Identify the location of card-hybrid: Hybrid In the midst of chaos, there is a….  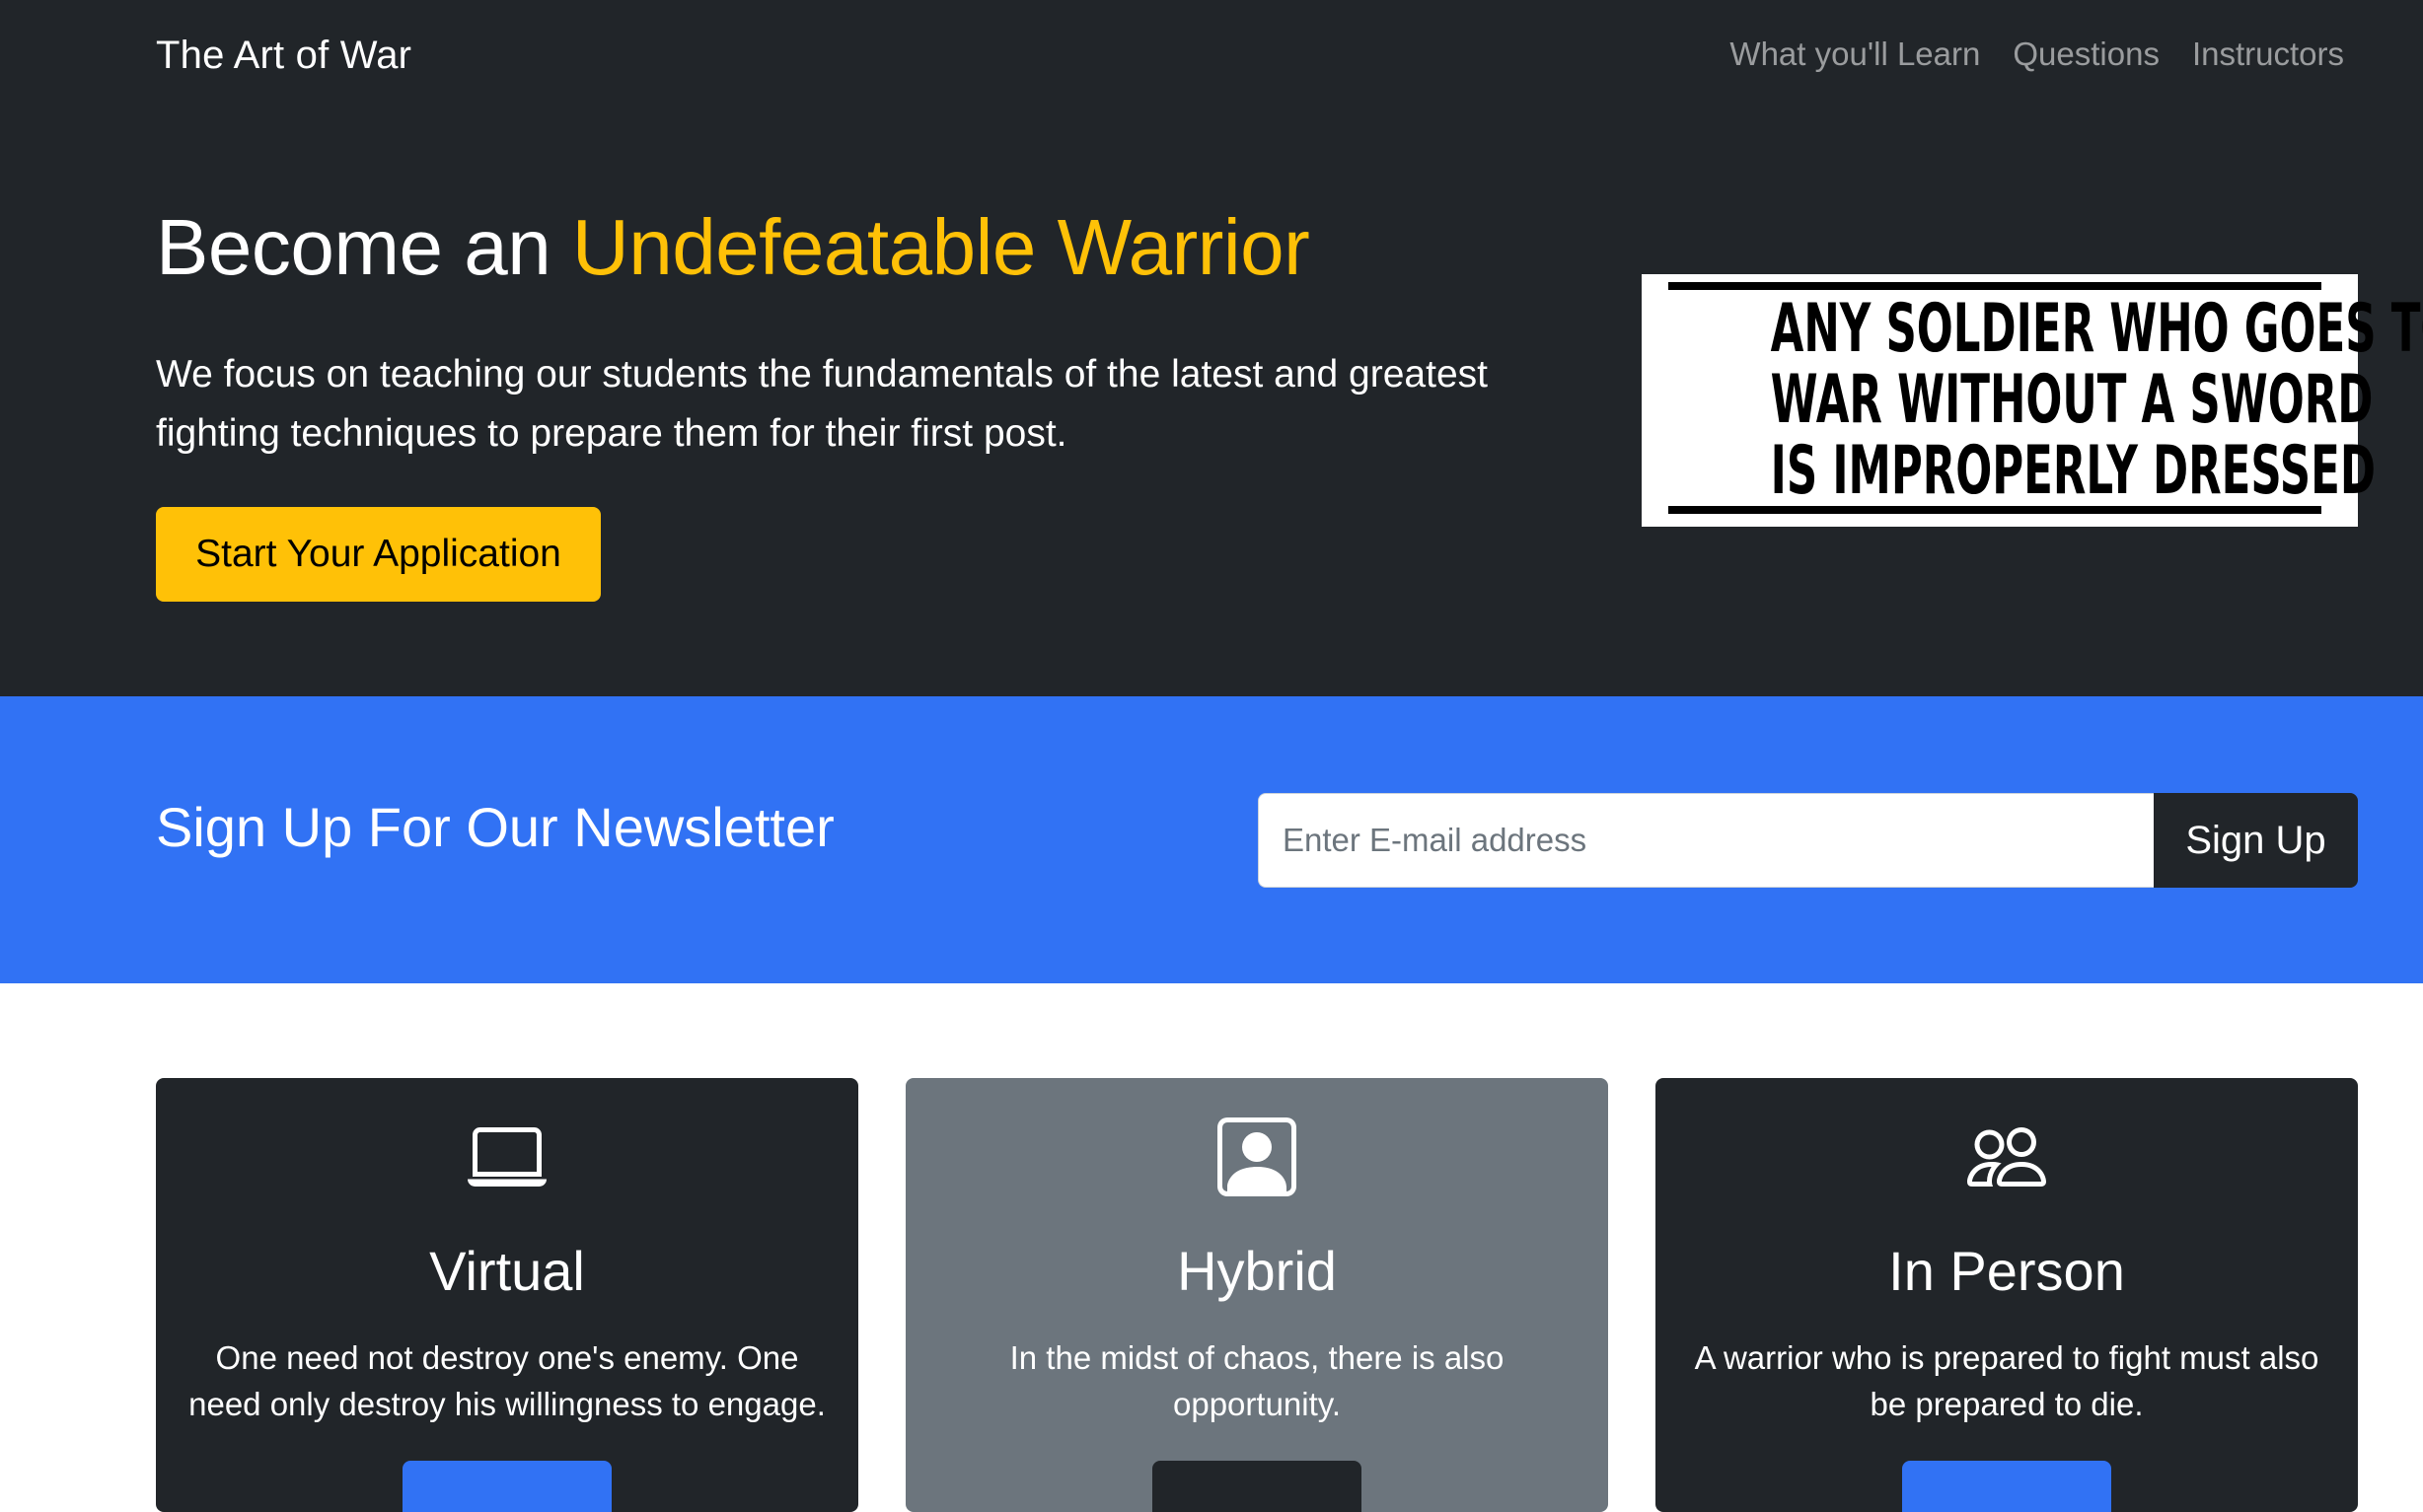
(1257, 1295).